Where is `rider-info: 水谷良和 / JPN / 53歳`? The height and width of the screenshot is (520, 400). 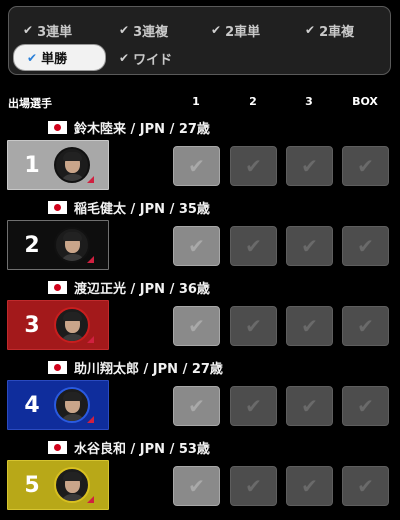
rider-info: 水谷良和 / JPN / 53歳 is located at coordinates (129, 447).